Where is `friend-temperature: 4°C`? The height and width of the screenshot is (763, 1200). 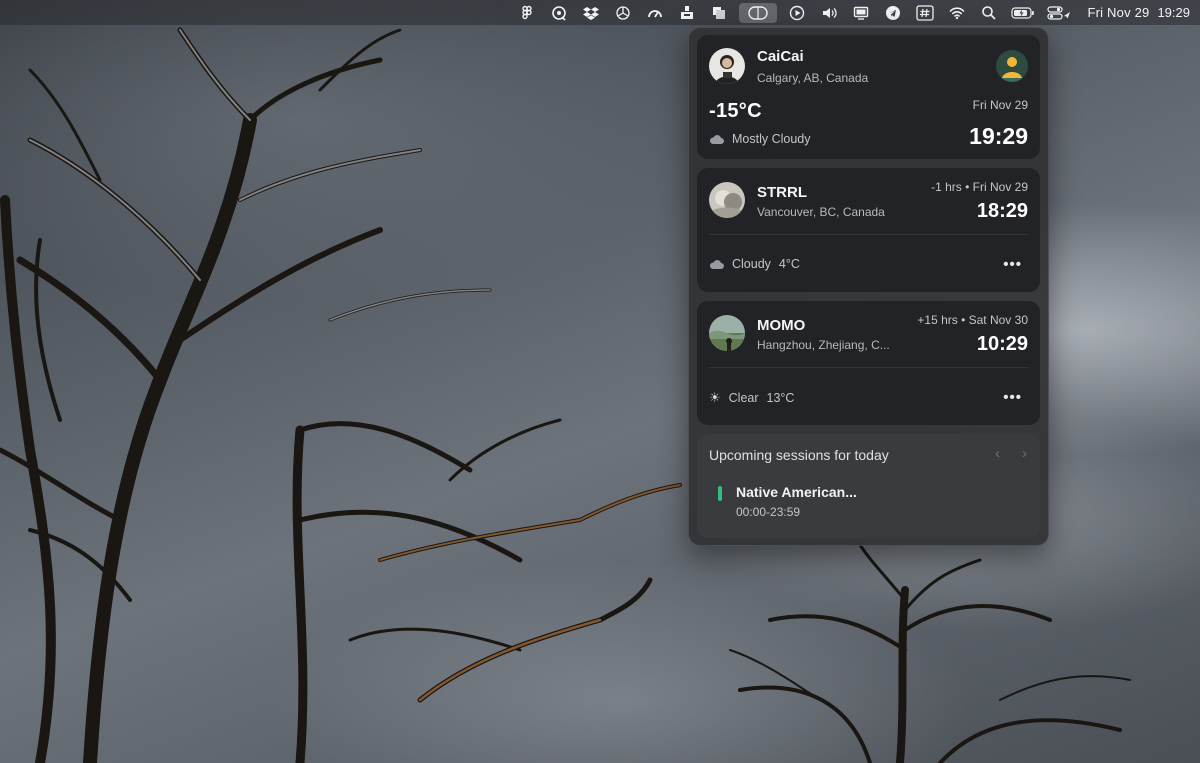
friend-temperature: 4°C is located at coordinates (789, 264).